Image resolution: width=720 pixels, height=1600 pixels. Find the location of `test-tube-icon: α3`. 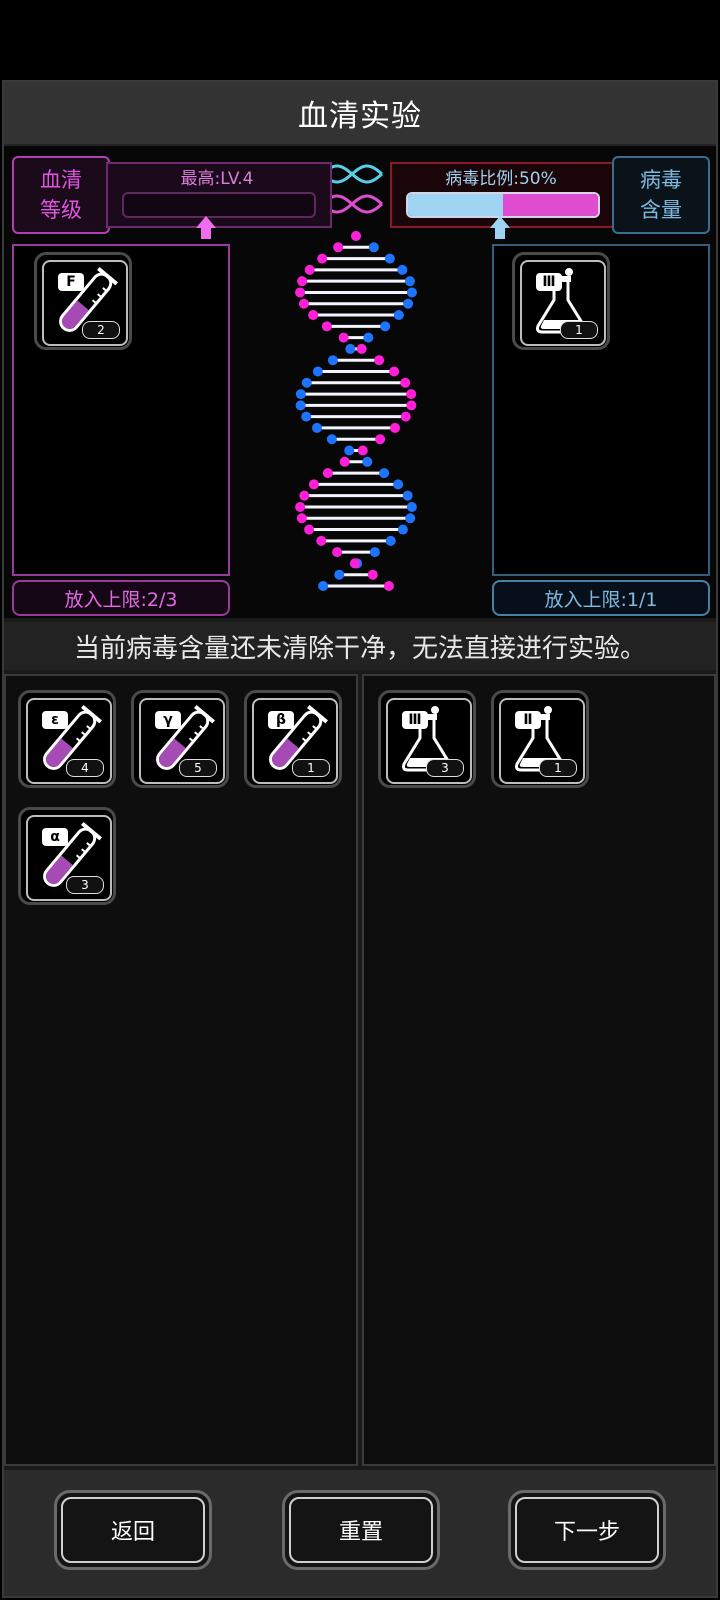

test-tube-icon: α3 is located at coordinates (69, 858).